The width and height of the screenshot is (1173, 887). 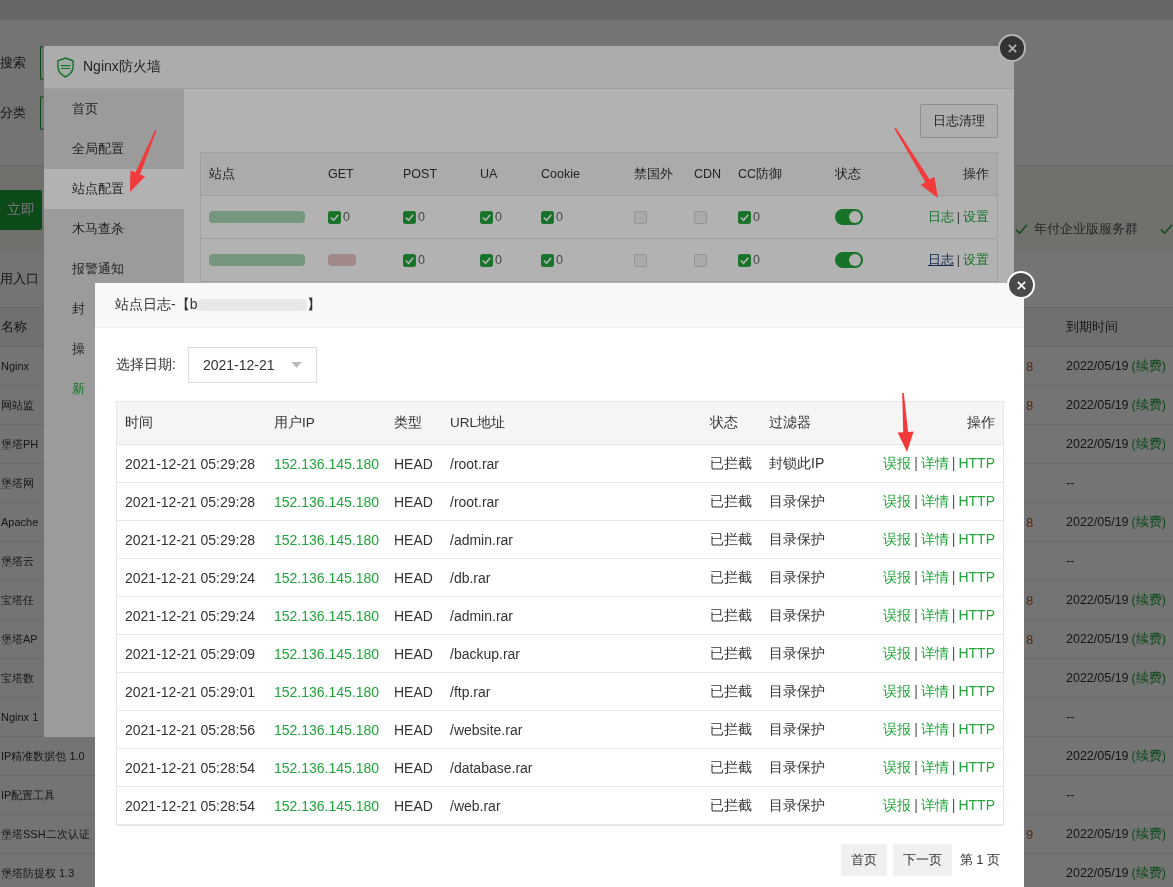 I want to click on count-text: 0, so click(x=498, y=217).